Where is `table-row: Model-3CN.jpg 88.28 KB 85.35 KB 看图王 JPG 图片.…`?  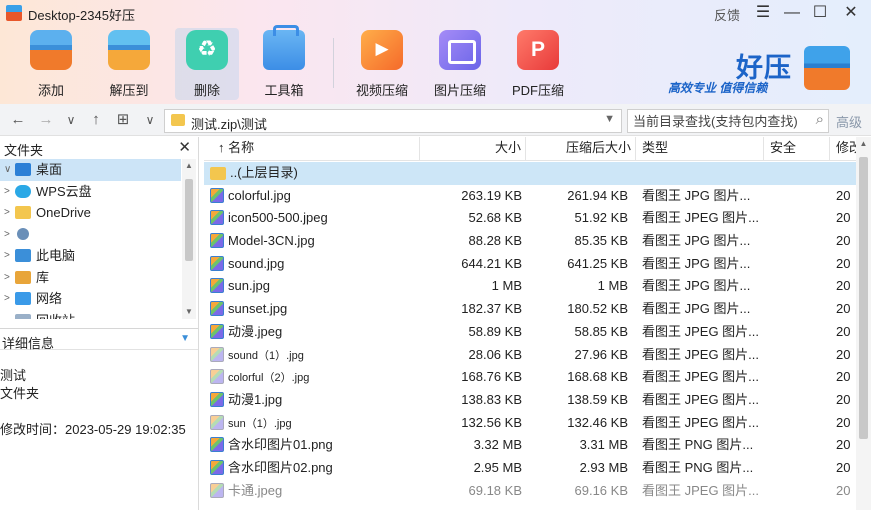
table-row: Model-3CN.jpg 88.28 KB 85.35 KB 看图王 JPG 图片.… is located at coordinates (530, 241).